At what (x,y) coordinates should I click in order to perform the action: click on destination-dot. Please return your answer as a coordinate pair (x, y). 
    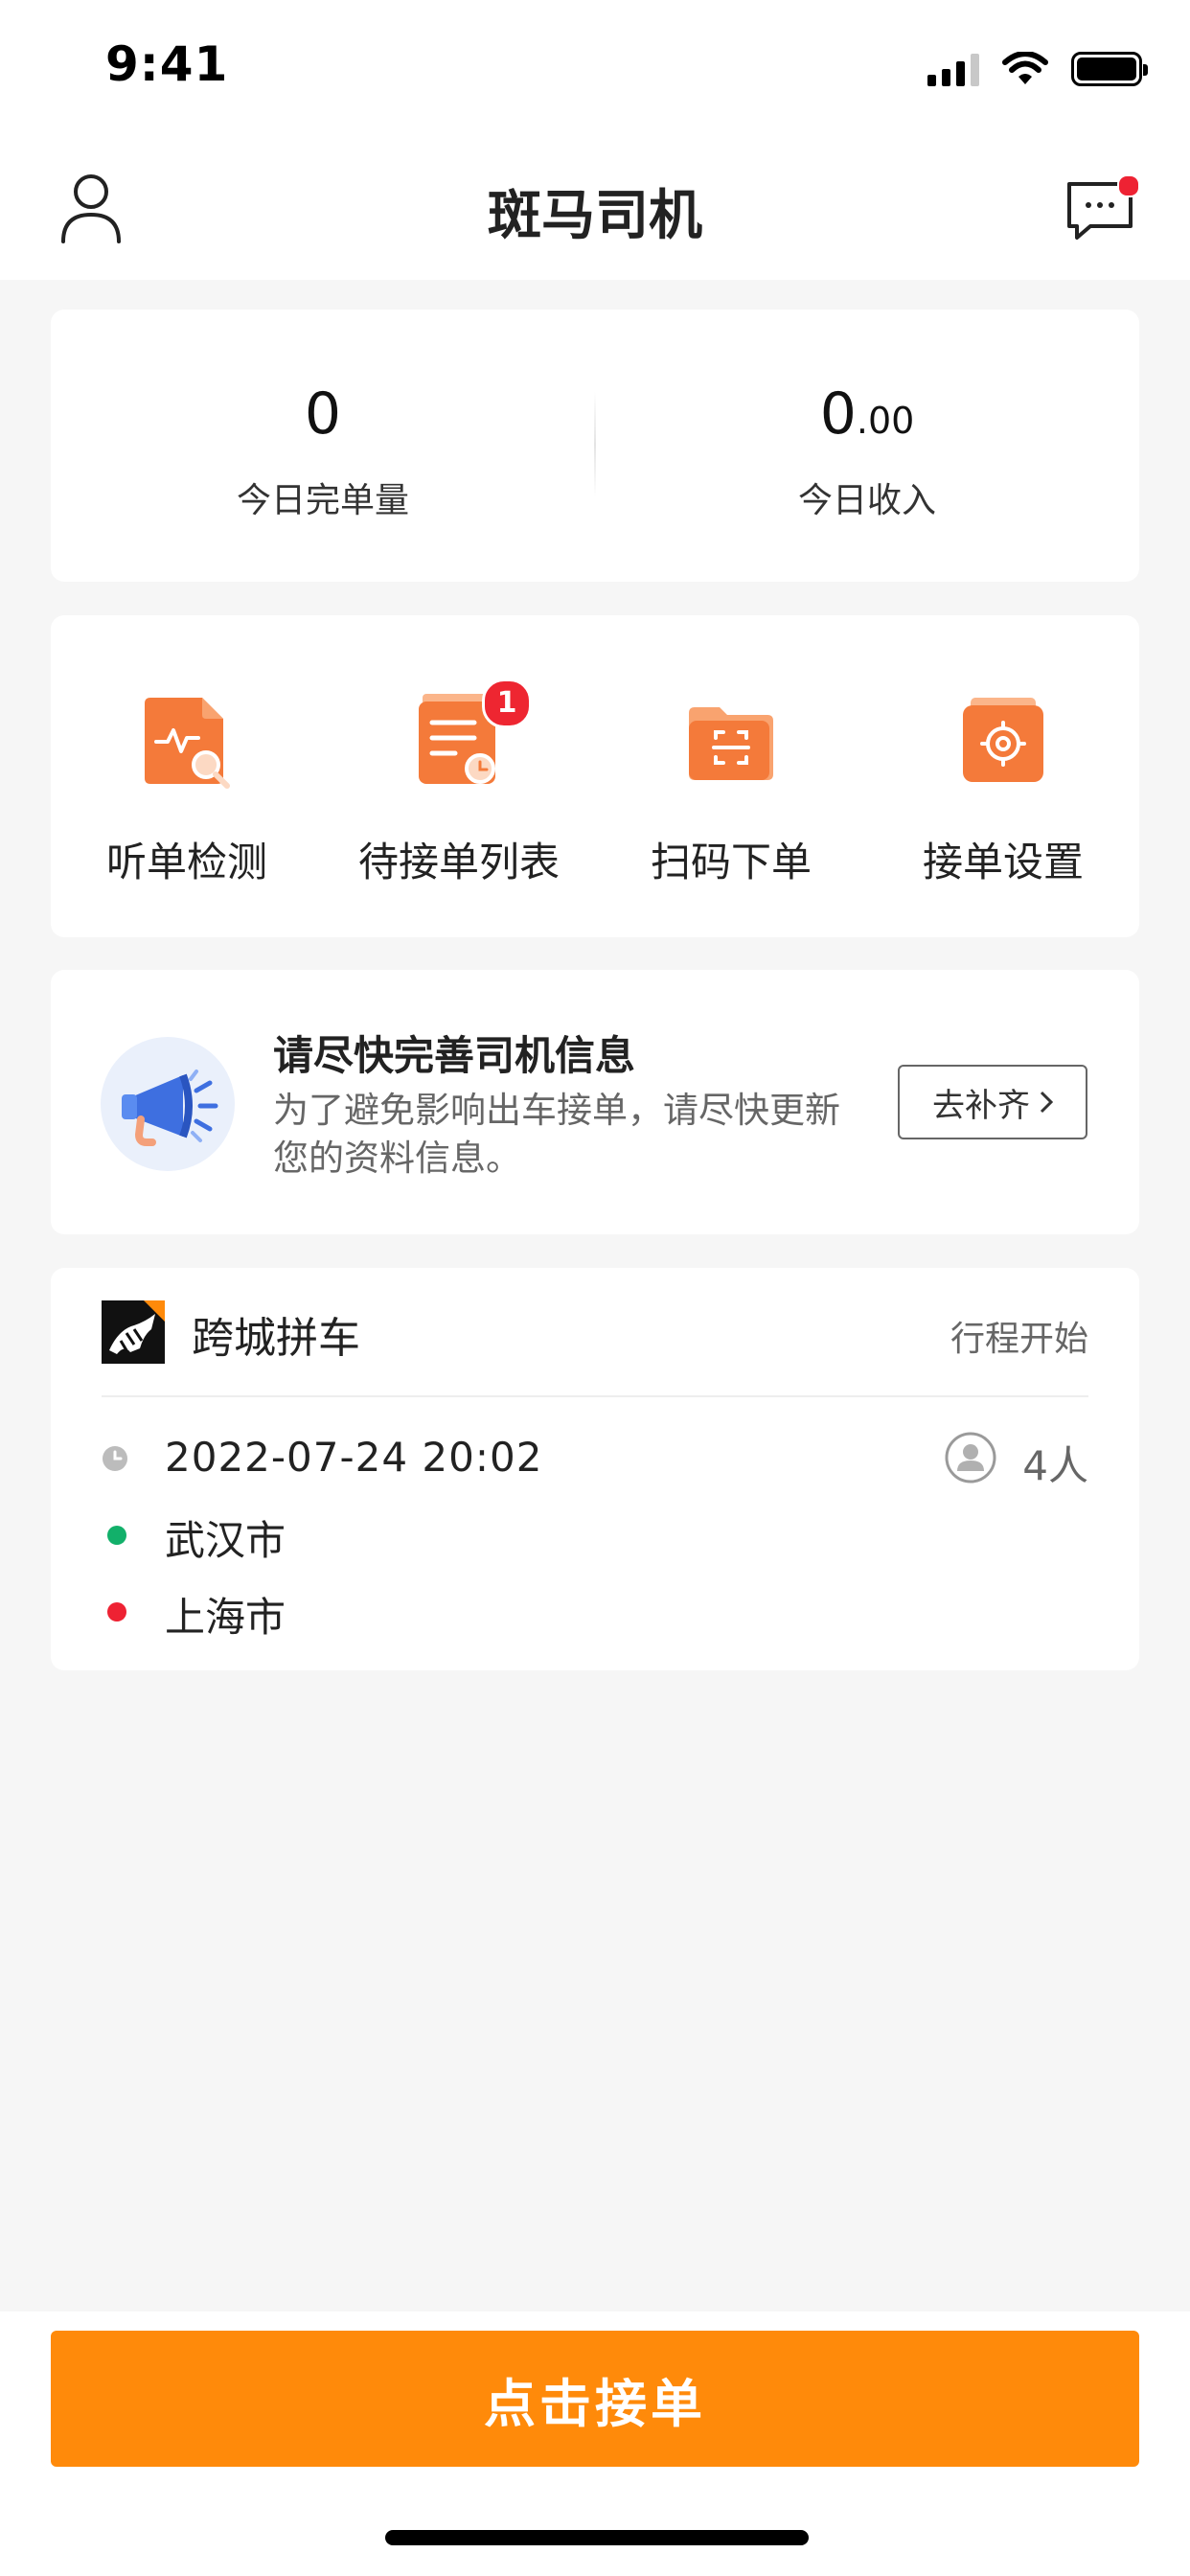
    Looking at the image, I should click on (117, 1612).